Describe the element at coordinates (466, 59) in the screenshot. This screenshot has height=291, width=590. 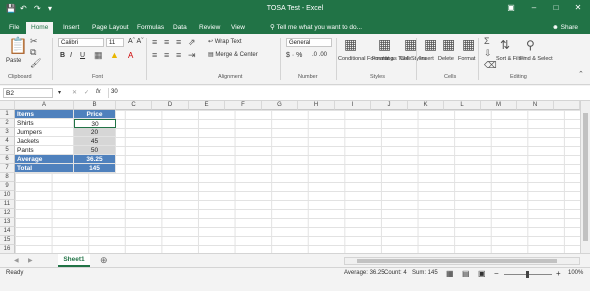
I see `format-button: Format` at that location.